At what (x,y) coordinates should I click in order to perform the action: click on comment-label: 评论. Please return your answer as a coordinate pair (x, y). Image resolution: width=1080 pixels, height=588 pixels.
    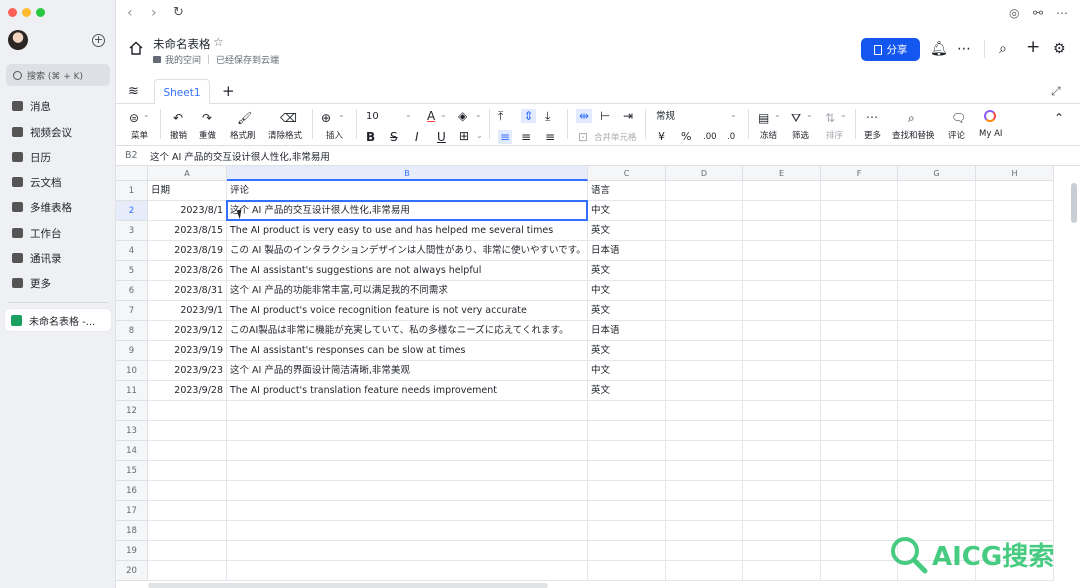
    Looking at the image, I should click on (956, 135).